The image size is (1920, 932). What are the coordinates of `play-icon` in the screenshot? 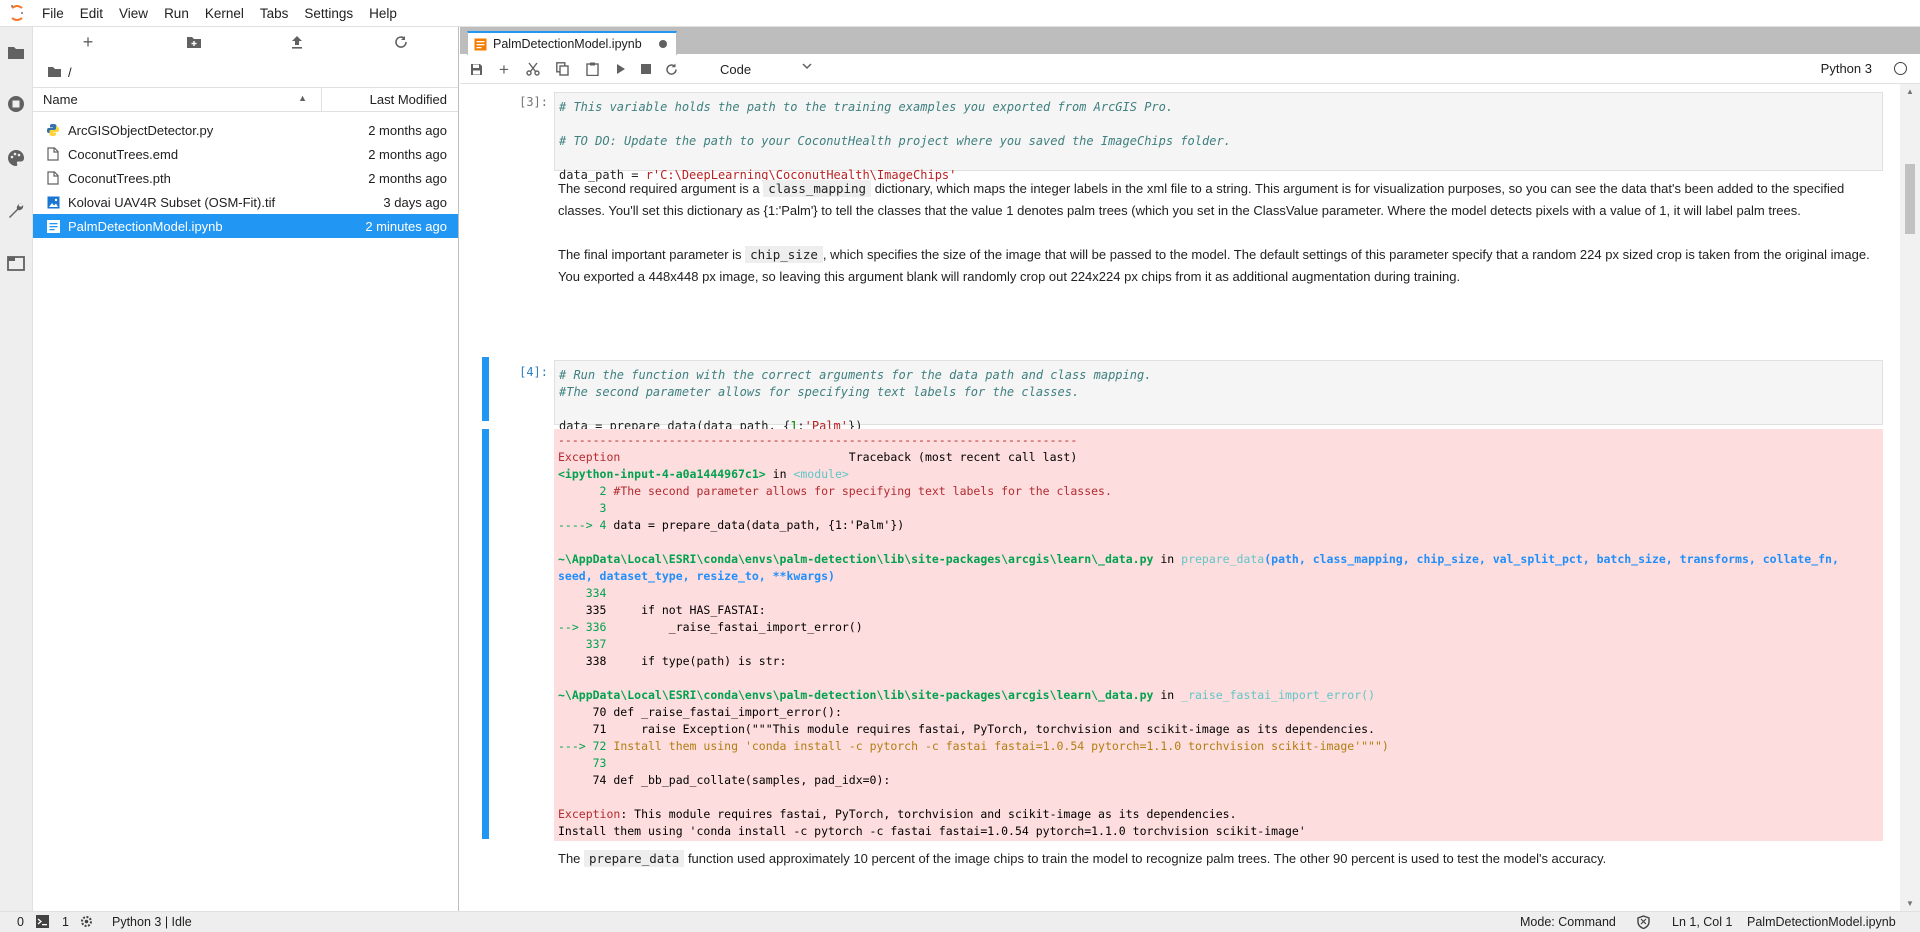 It's located at (621, 69).